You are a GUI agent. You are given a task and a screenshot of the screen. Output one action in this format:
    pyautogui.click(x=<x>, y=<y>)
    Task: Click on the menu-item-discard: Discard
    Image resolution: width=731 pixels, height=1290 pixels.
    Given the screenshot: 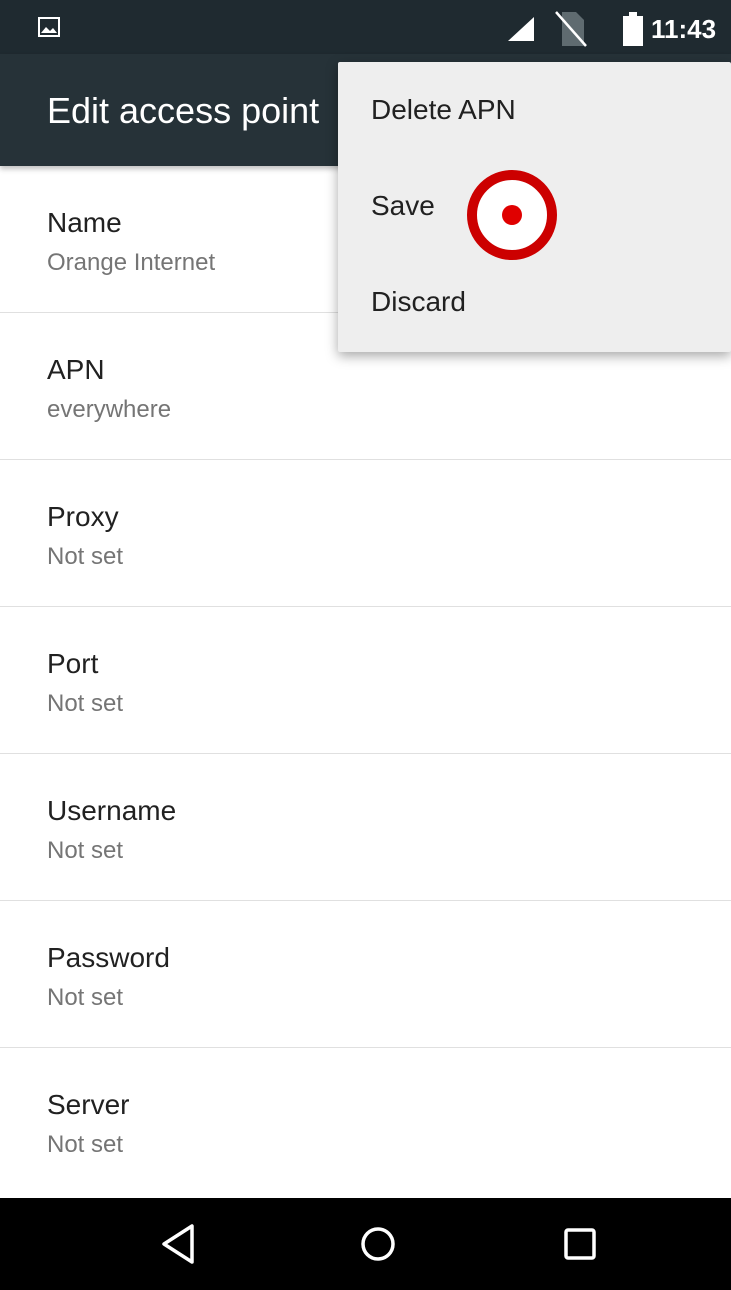 What is the action you would take?
    pyautogui.click(x=534, y=302)
    